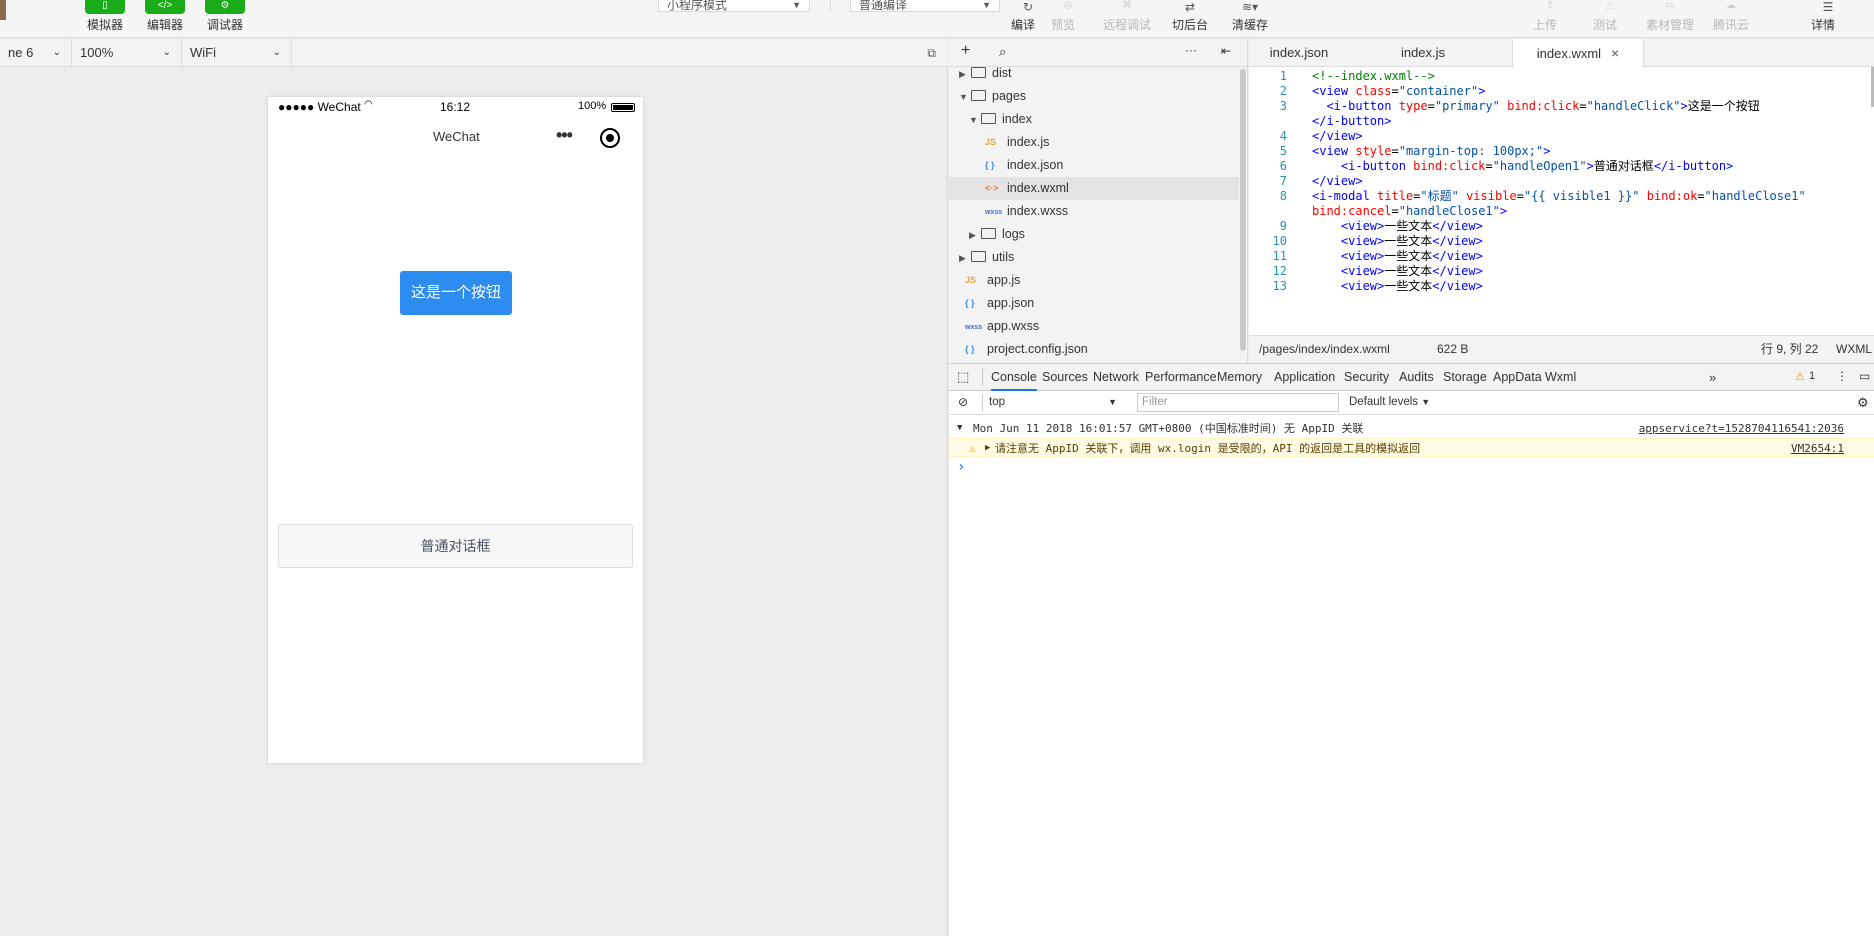 This screenshot has width=1874, height=936. What do you see at coordinates (1065, 377) in the screenshot?
I see `devtools-tab-sources: Sources` at bounding box center [1065, 377].